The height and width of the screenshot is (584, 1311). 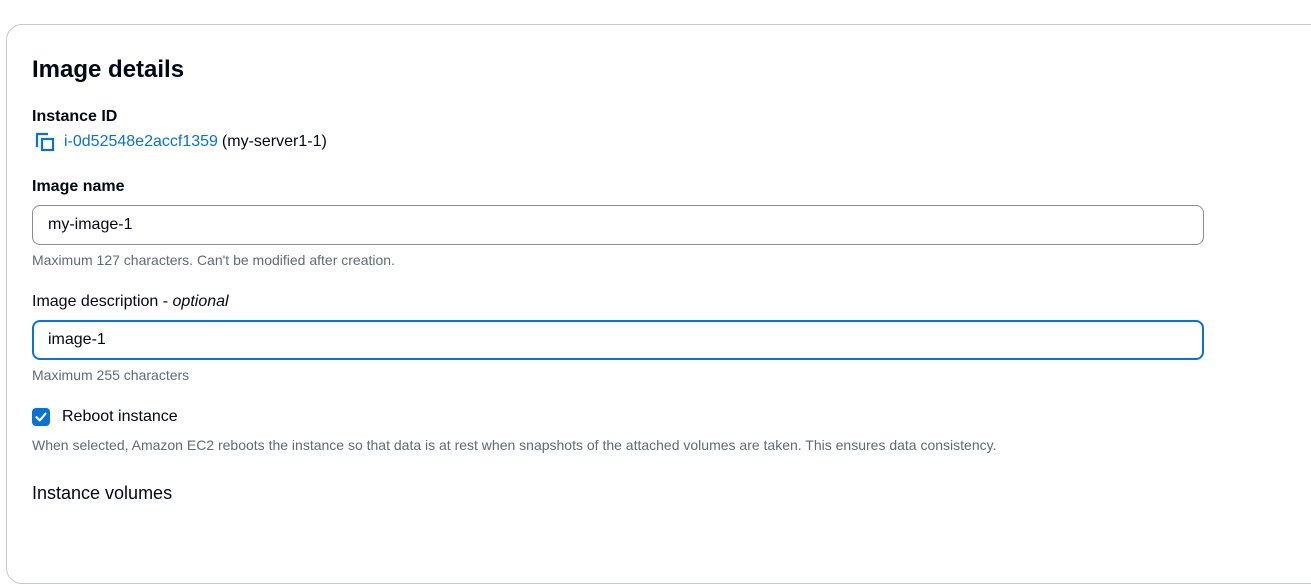 What do you see at coordinates (141, 142) in the screenshot?
I see `instance-id-link: i-0d52548e2accf1359` at bounding box center [141, 142].